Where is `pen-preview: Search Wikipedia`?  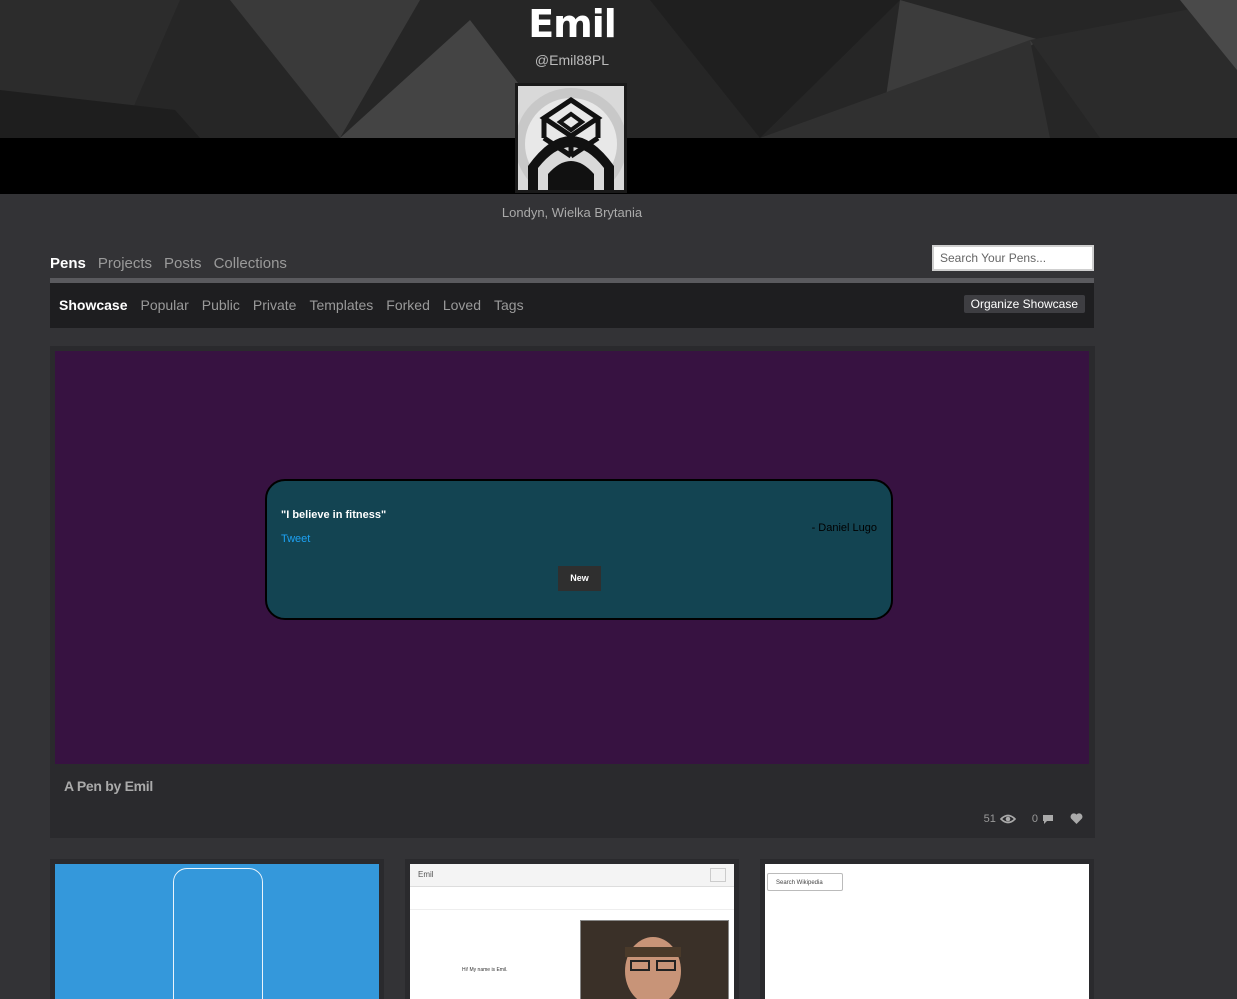
pen-preview: Search Wikipedia is located at coordinates (927, 931).